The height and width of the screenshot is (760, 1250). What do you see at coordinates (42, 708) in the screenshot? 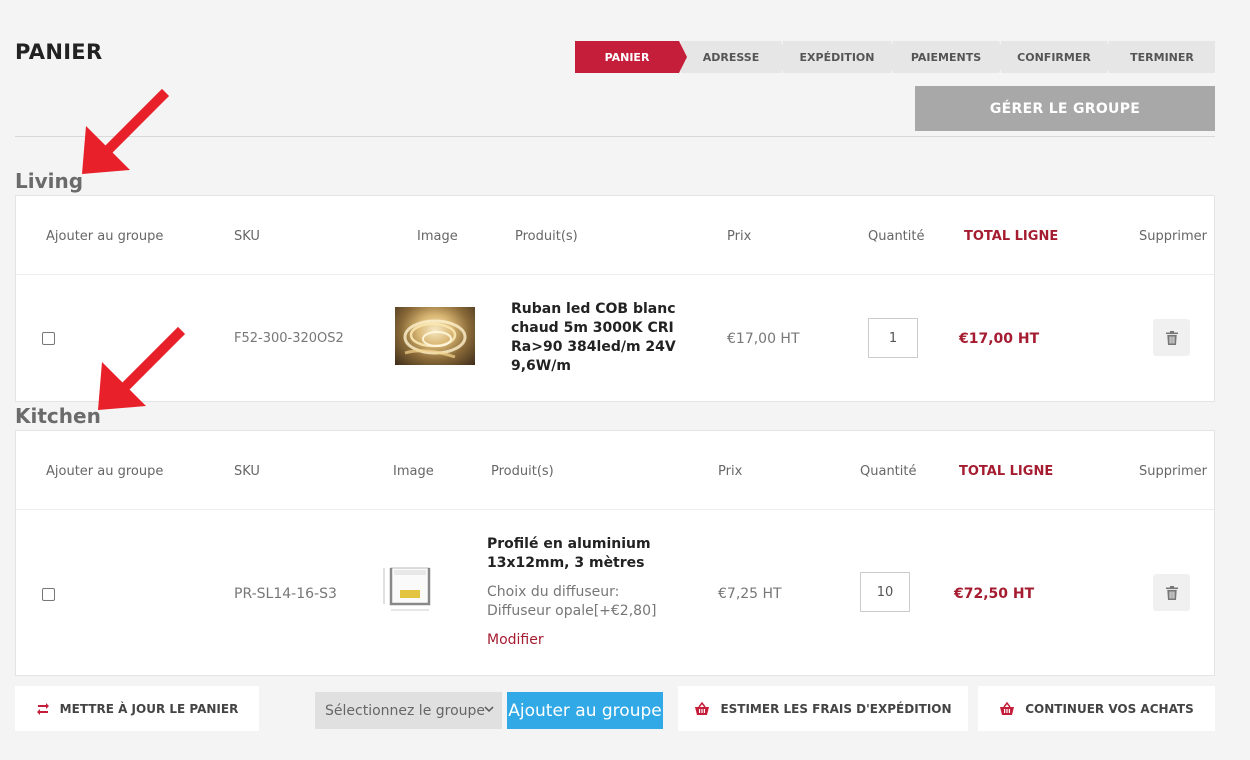
I see `refresh-icon` at bounding box center [42, 708].